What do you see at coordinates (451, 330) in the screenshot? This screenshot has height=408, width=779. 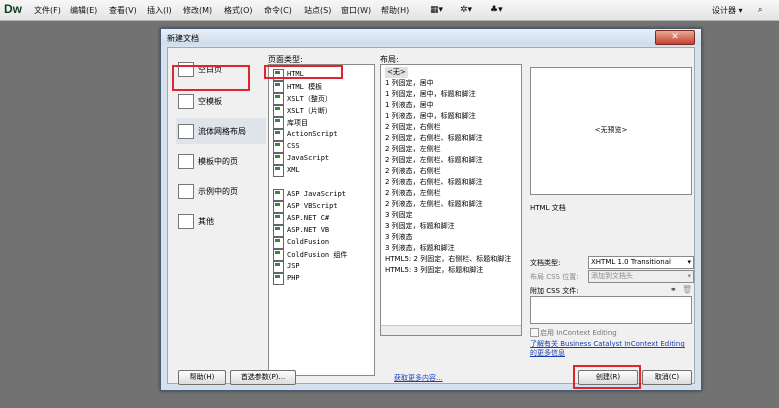 I see `layout-scrollbar` at bounding box center [451, 330].